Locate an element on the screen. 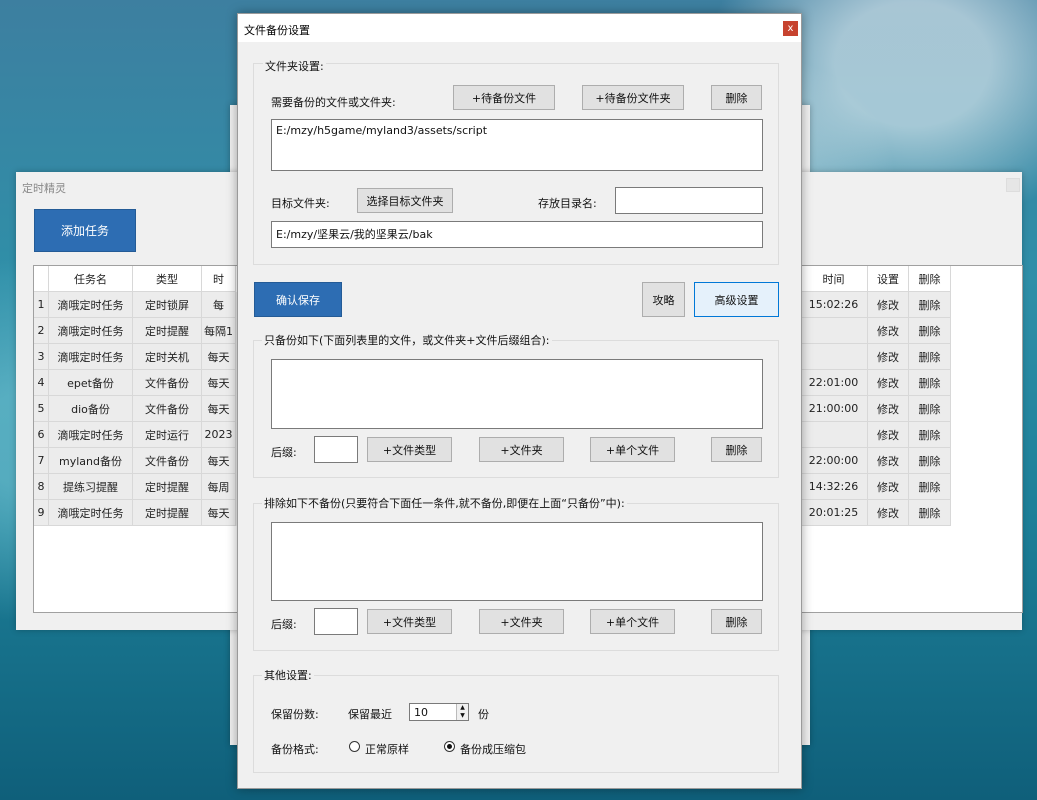 Image resolution: width=1037 pixels, height=800 pixels. delete-source-button: 删除 is located at coordinates (736, 97).